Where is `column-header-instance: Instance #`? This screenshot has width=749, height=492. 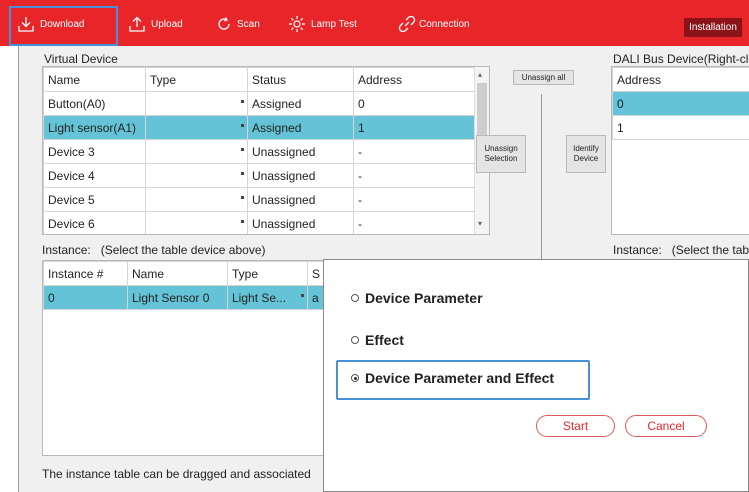 column-header-instance: Instance # is located at coordinates (85, 273).